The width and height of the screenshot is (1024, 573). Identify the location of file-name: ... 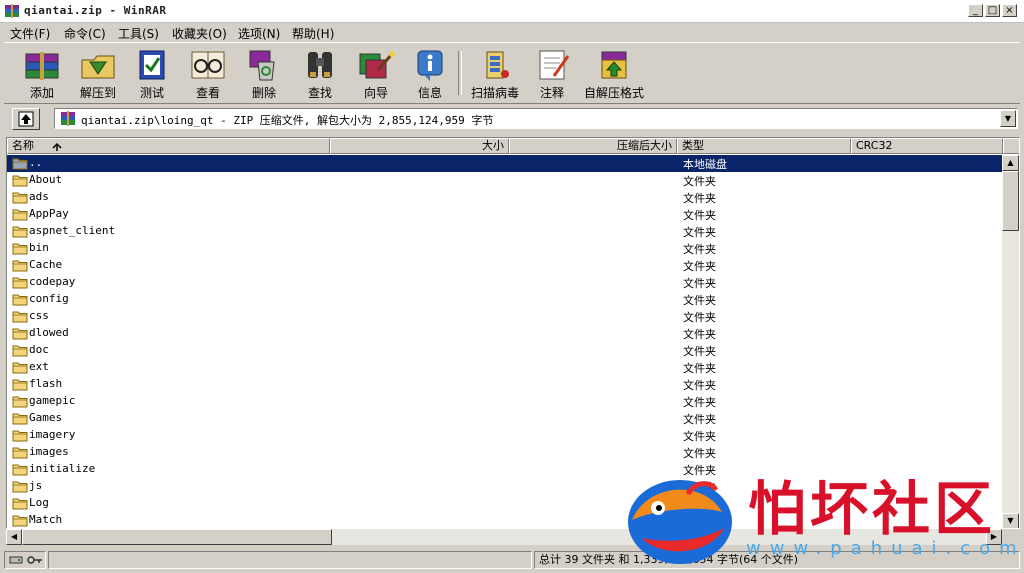
(36, 162).